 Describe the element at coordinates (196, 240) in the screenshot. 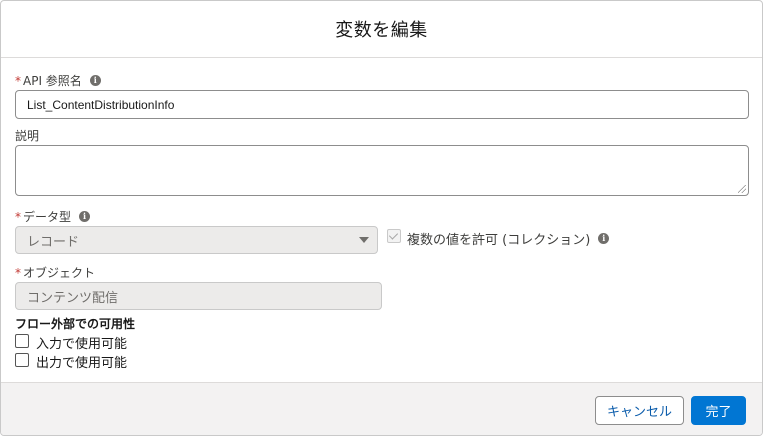

I see `data-type-select: レコード` at that location.